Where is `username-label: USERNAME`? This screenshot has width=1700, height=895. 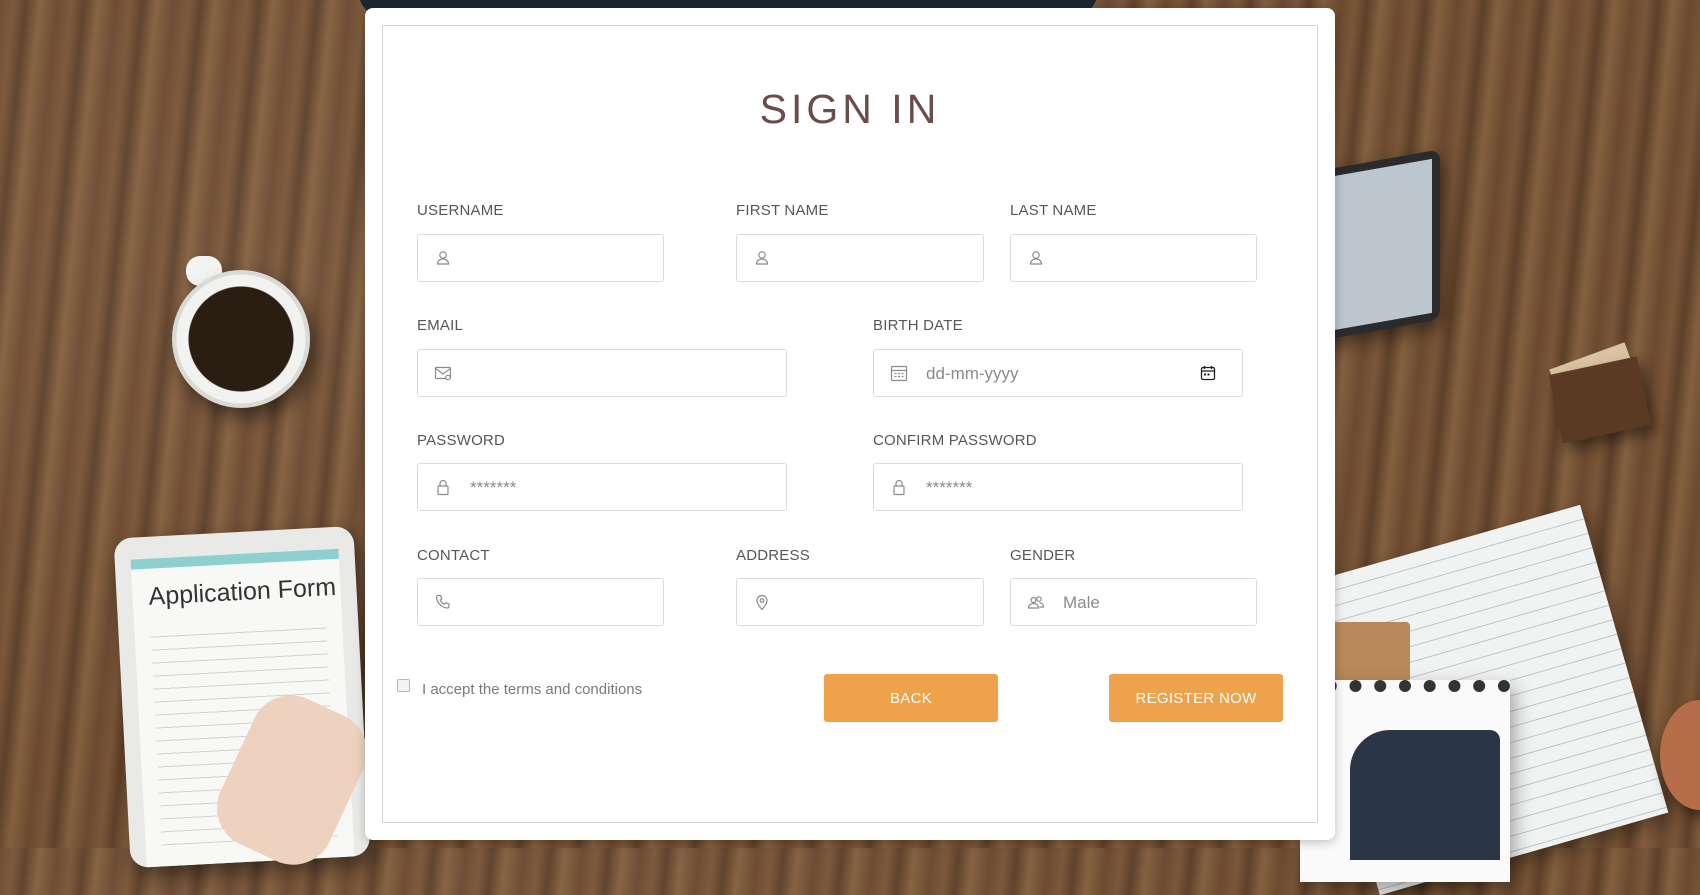
username-label: USERNAME is located at coordinates (460, 210).